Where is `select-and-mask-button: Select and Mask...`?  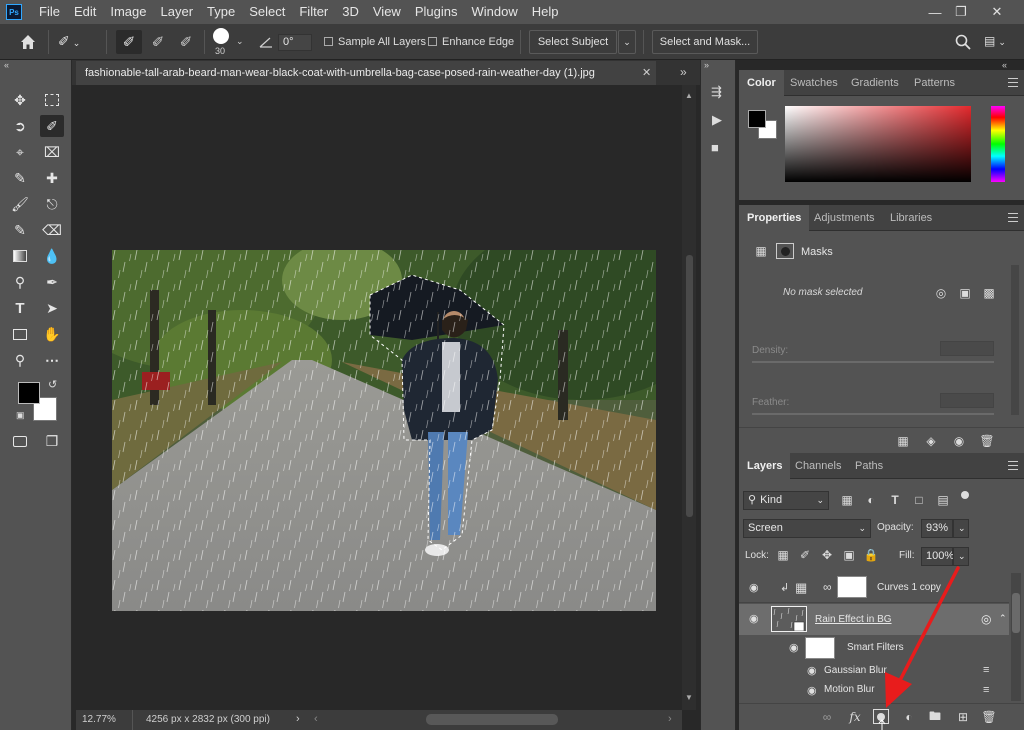 select-and-mask-button: Select and Mask... is located at coordinates (705, 42).